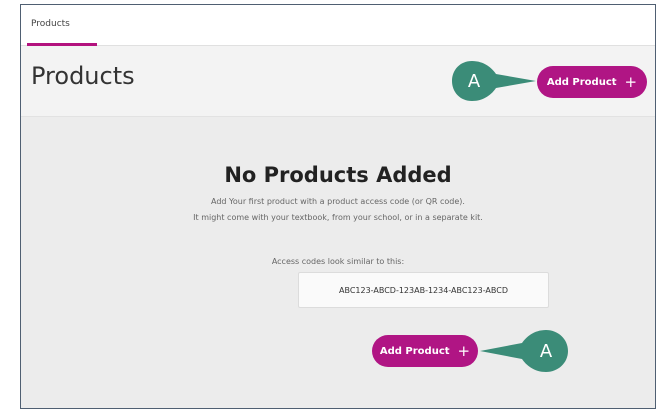 The width and height of the screenshot is (664, 413). I want to click on tab-bar: Products, so click(338, 25).